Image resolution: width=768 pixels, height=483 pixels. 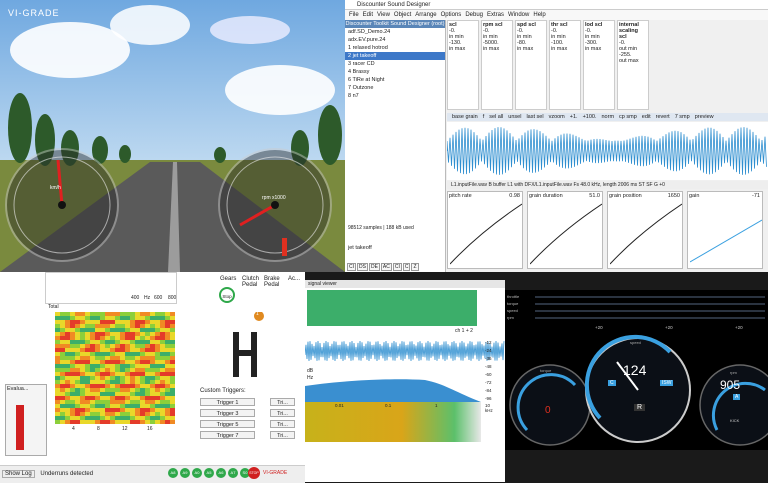 What do you see at coordinates (488, 342) in the screenshot?
I see `db-tick: -12` at bounding box center [488, 342].